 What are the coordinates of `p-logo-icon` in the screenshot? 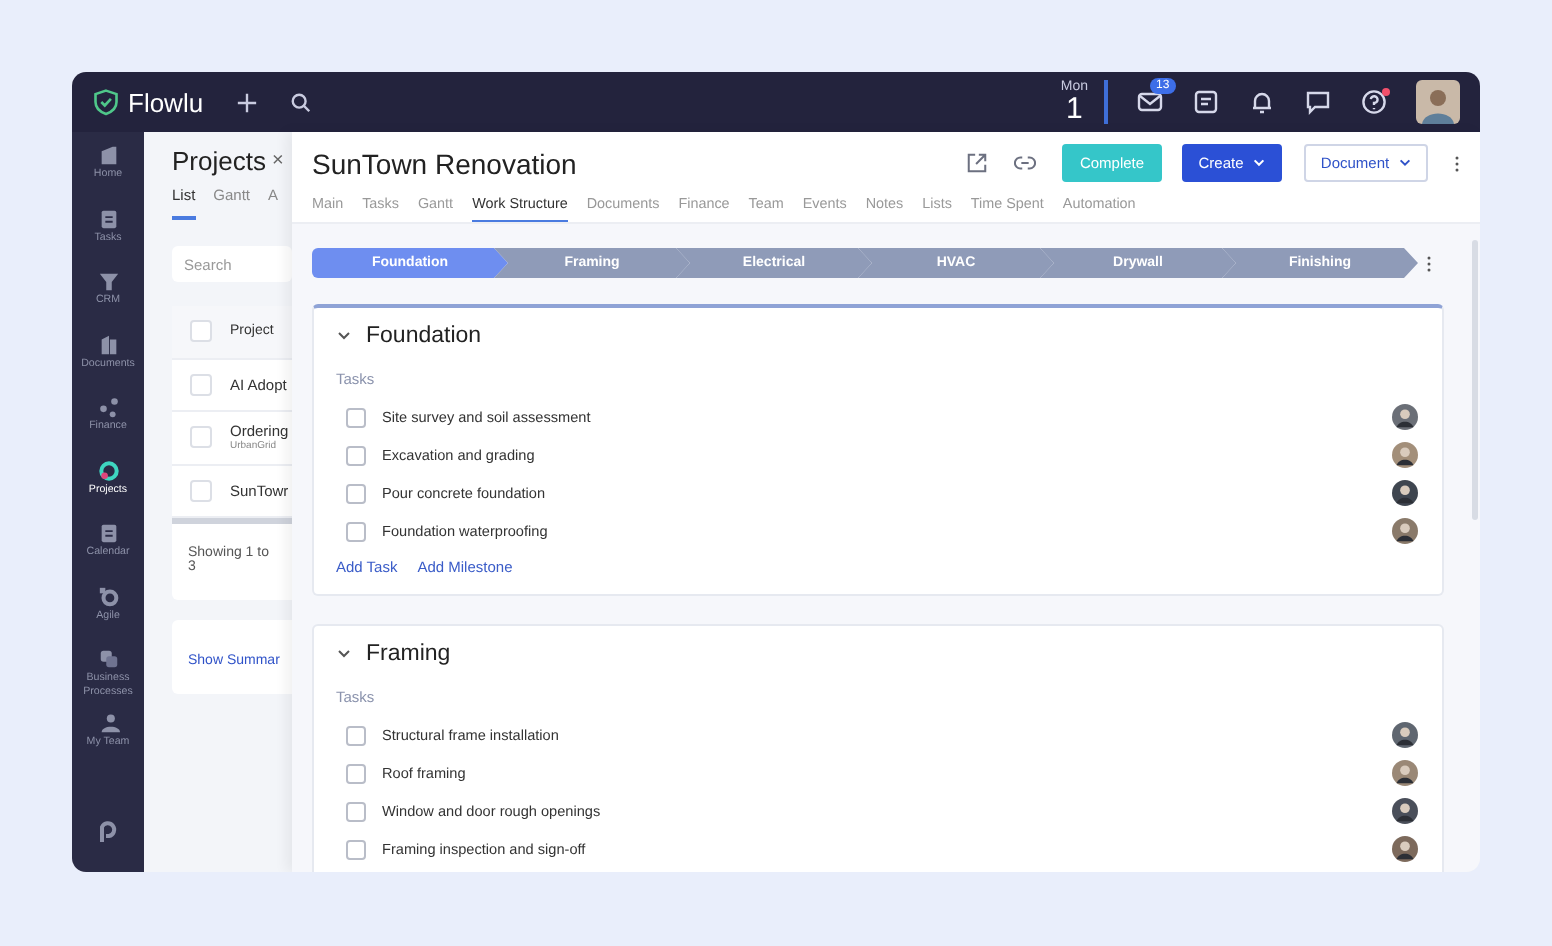 It's located at (108, 832).